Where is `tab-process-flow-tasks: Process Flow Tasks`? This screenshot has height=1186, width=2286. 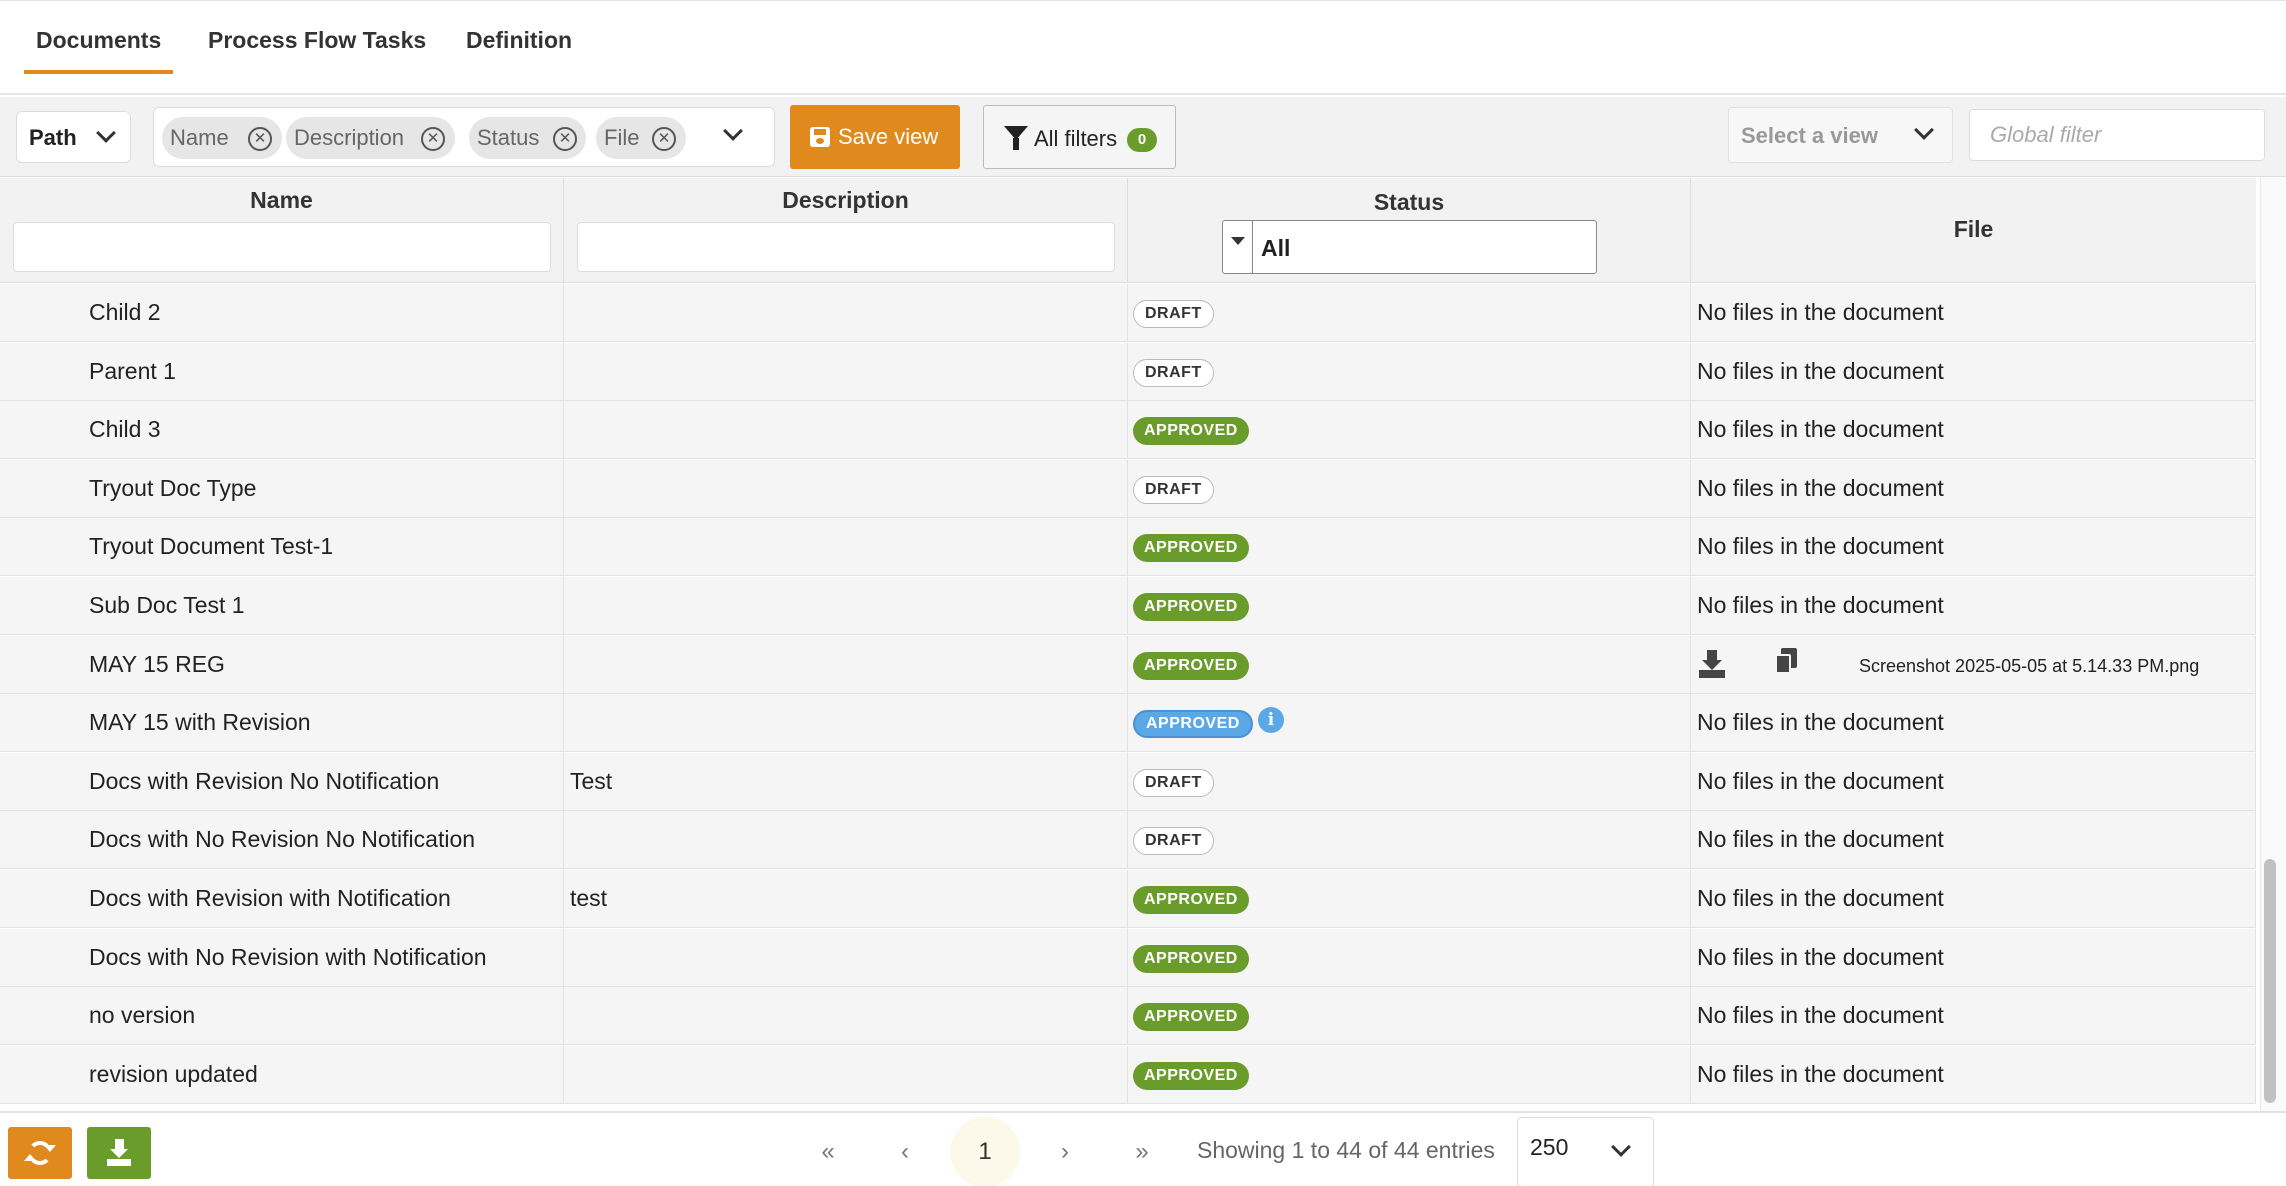 tab-process-flow-tasks: Process Flow Tasks is located at coordinates (317, 49).